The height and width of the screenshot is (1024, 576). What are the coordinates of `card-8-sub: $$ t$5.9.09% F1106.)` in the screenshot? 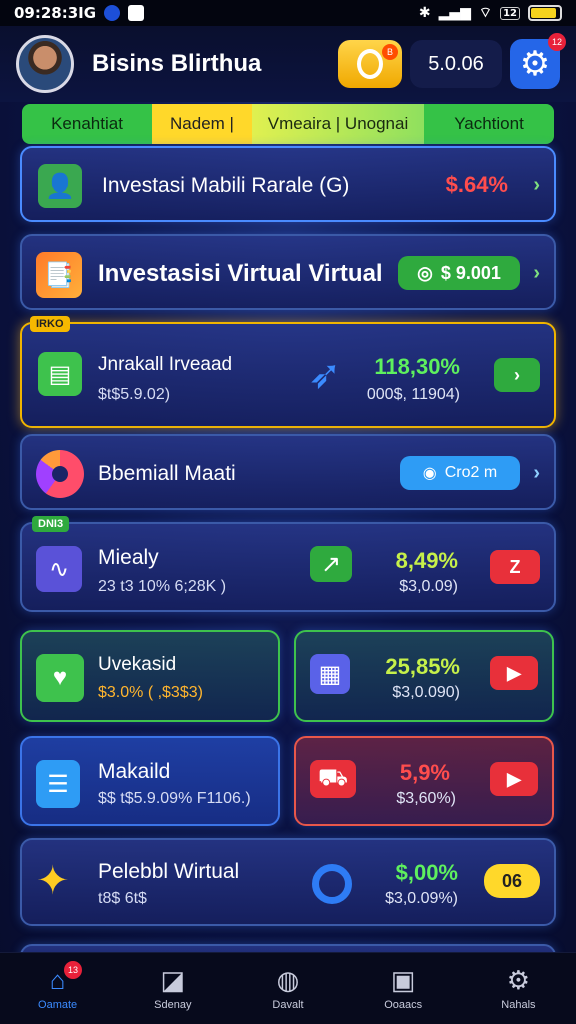 It's located at (174, 798).